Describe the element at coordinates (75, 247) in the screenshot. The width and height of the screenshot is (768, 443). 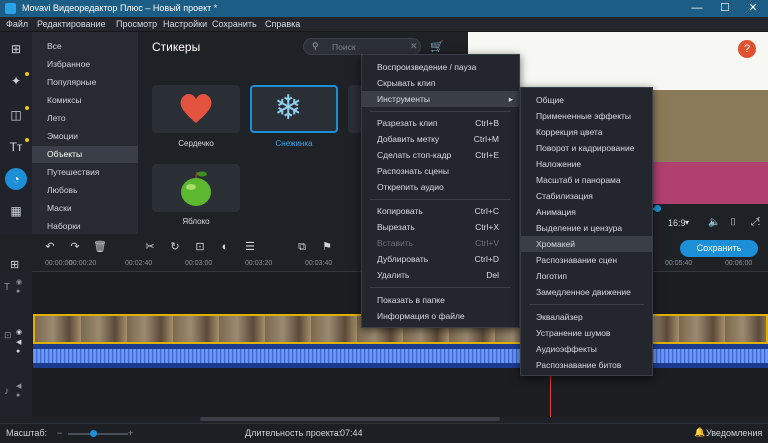
I see `redo-icon: ↷` at that location.